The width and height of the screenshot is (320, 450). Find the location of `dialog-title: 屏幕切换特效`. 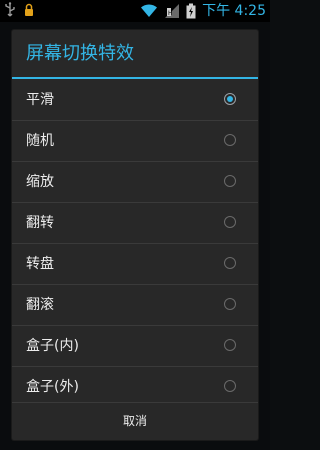

dialog-title: 屏幕切换特效 is located at coordinates (80, 53).